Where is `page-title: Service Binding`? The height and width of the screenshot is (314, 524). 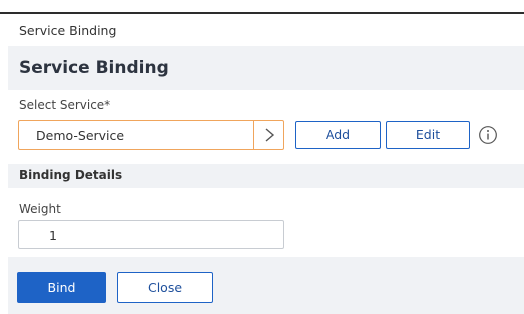 page-title: Service Binding is located at coordinates (94, 68).